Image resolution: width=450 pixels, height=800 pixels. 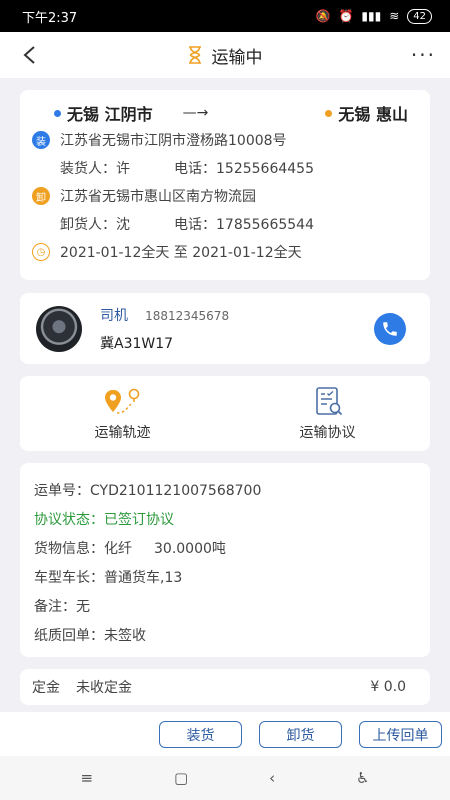 I want to click on unload-badge-icon: 卸, so click(x=41, y=196).